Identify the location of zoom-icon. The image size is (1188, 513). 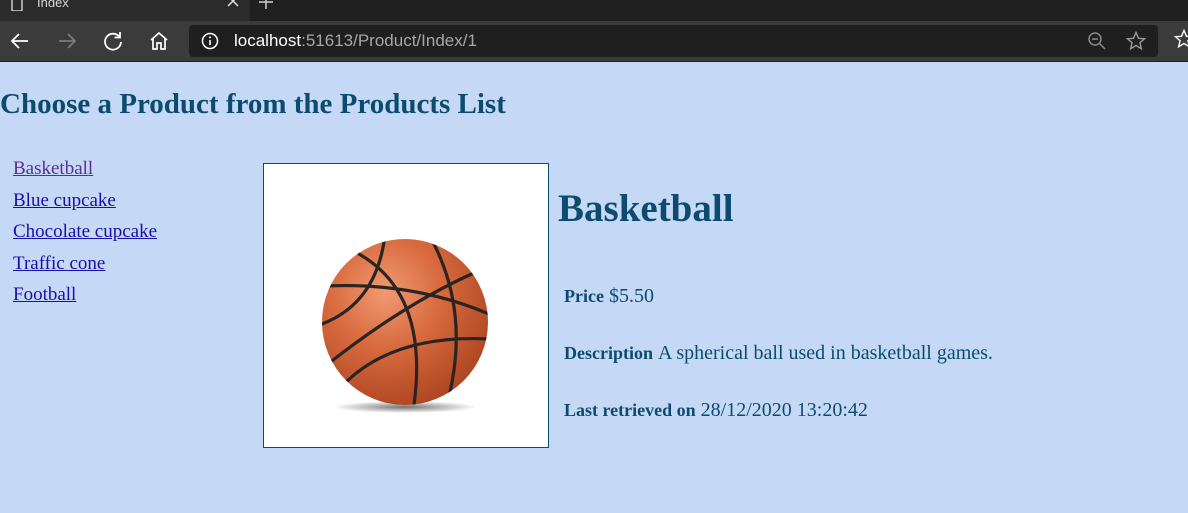
(1097, 43).